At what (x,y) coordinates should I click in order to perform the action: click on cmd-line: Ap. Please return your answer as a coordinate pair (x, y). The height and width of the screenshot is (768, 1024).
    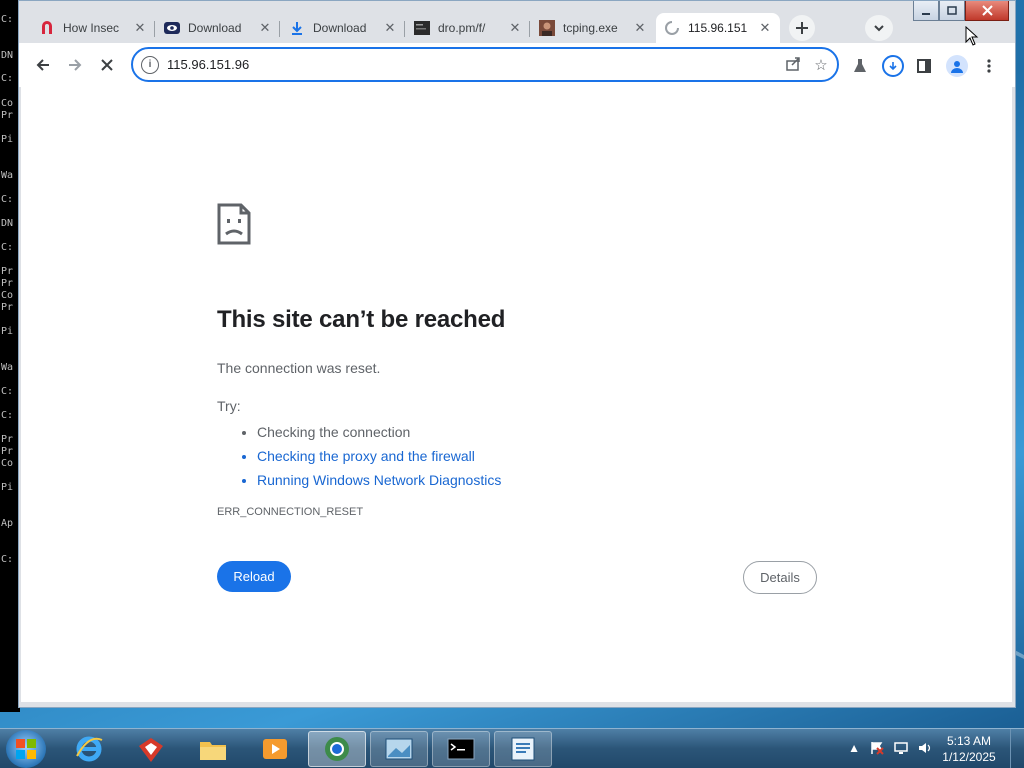
    Looking at the image, I should click on (7, 523).